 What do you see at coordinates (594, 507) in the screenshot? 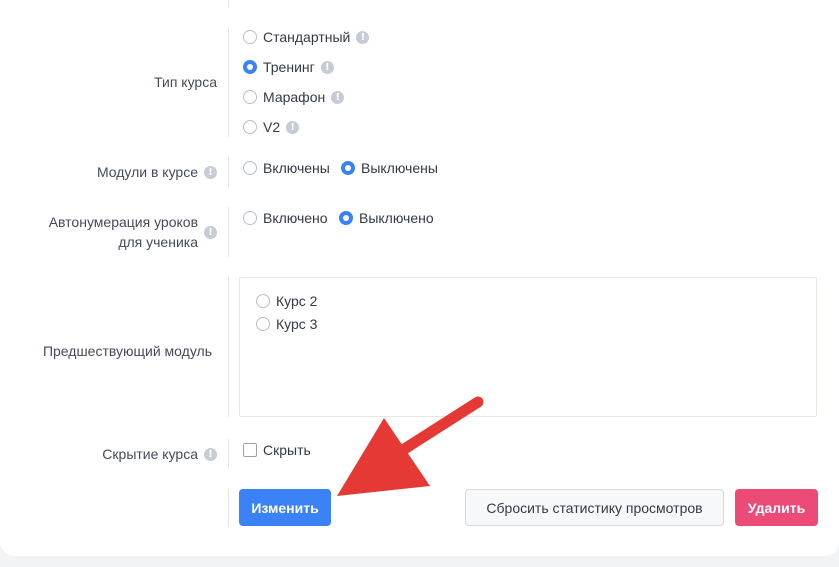
I see `reset-stats-button: Сбросить статистику просмотров` at bounding box center [594, 507].